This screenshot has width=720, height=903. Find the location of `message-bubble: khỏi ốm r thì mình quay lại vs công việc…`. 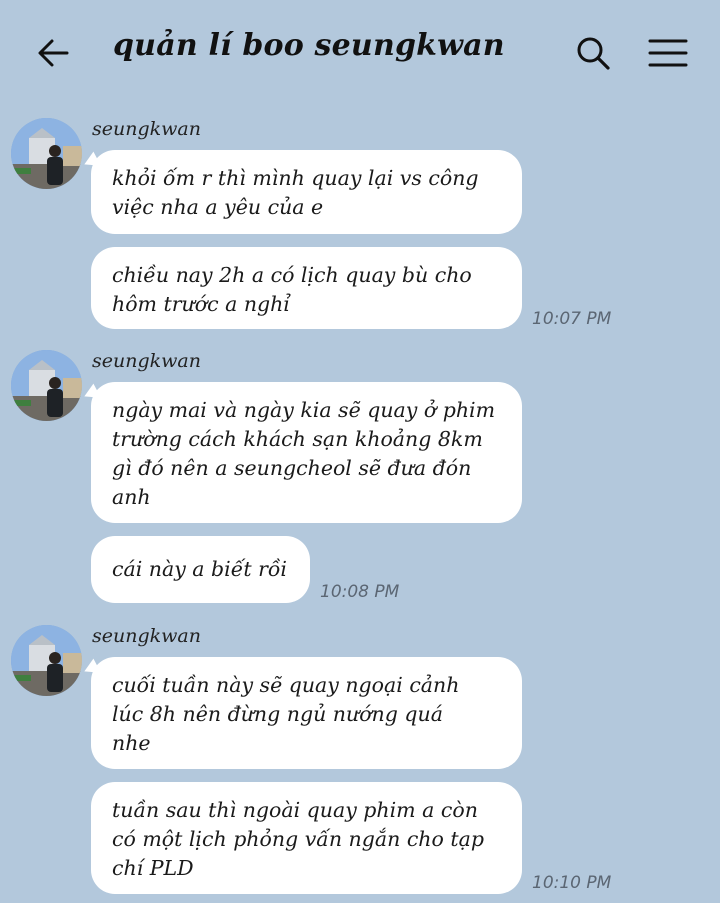

message-bubble: khỏi ốm r thì mình quay lại vs công việc… is located at coordinates (306, 192).